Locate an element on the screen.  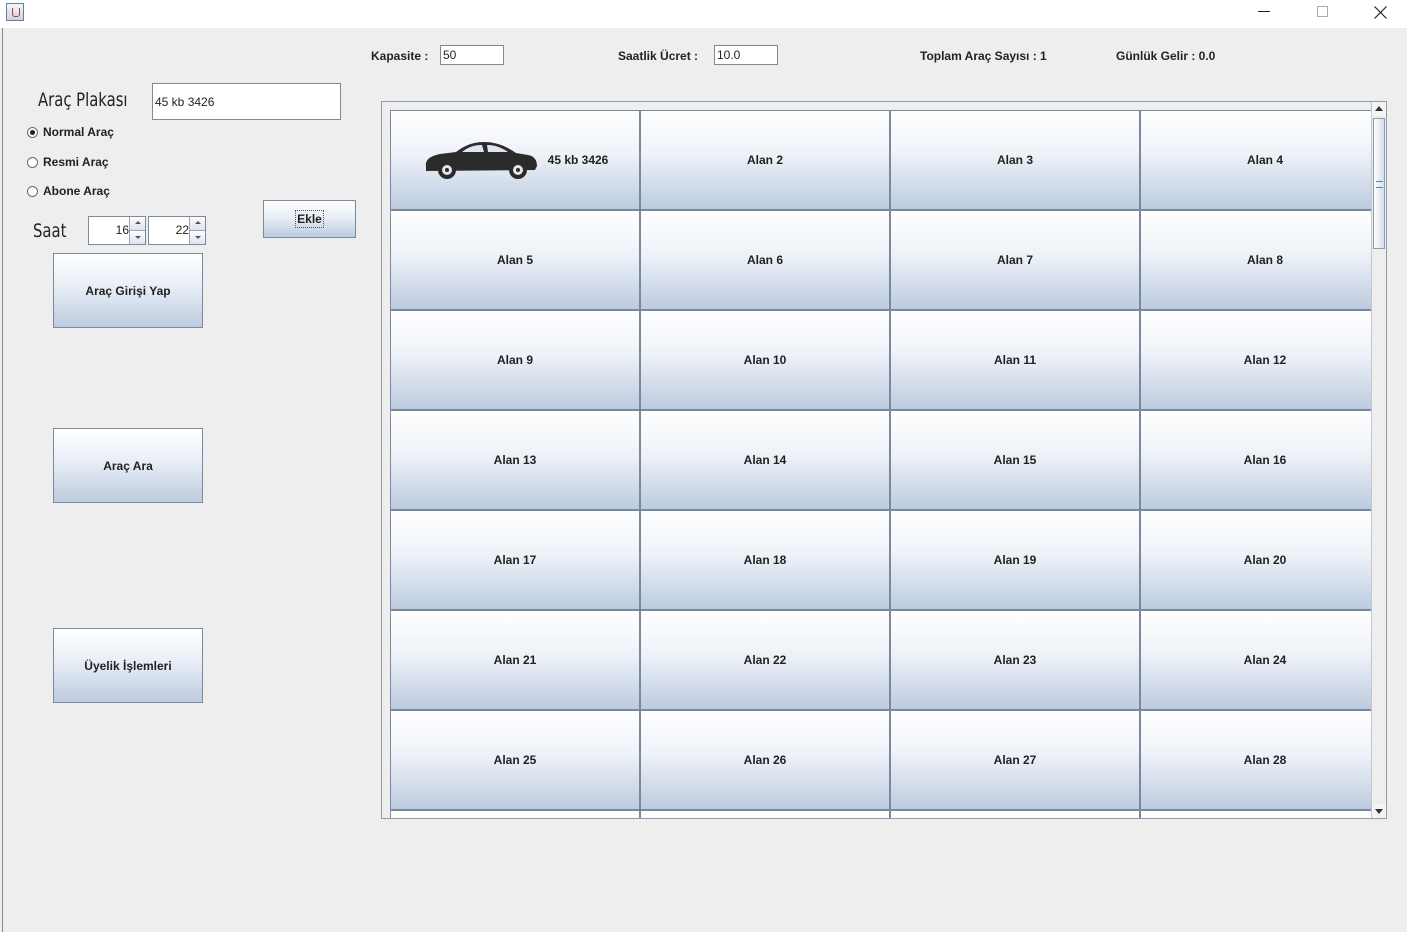
slot-label: Alan 12 is located at coordinates (1265, 360).